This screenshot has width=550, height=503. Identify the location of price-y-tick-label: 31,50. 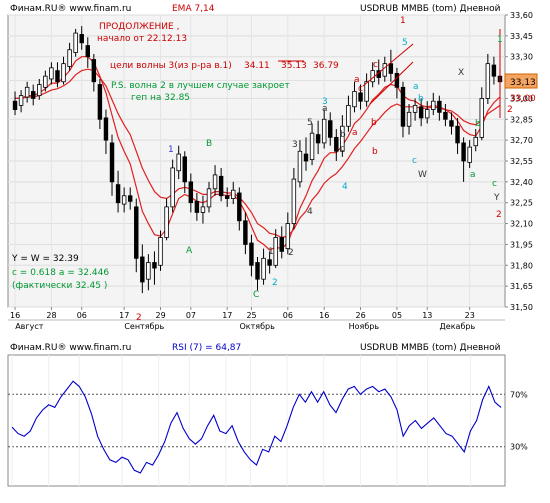
(521, 307).